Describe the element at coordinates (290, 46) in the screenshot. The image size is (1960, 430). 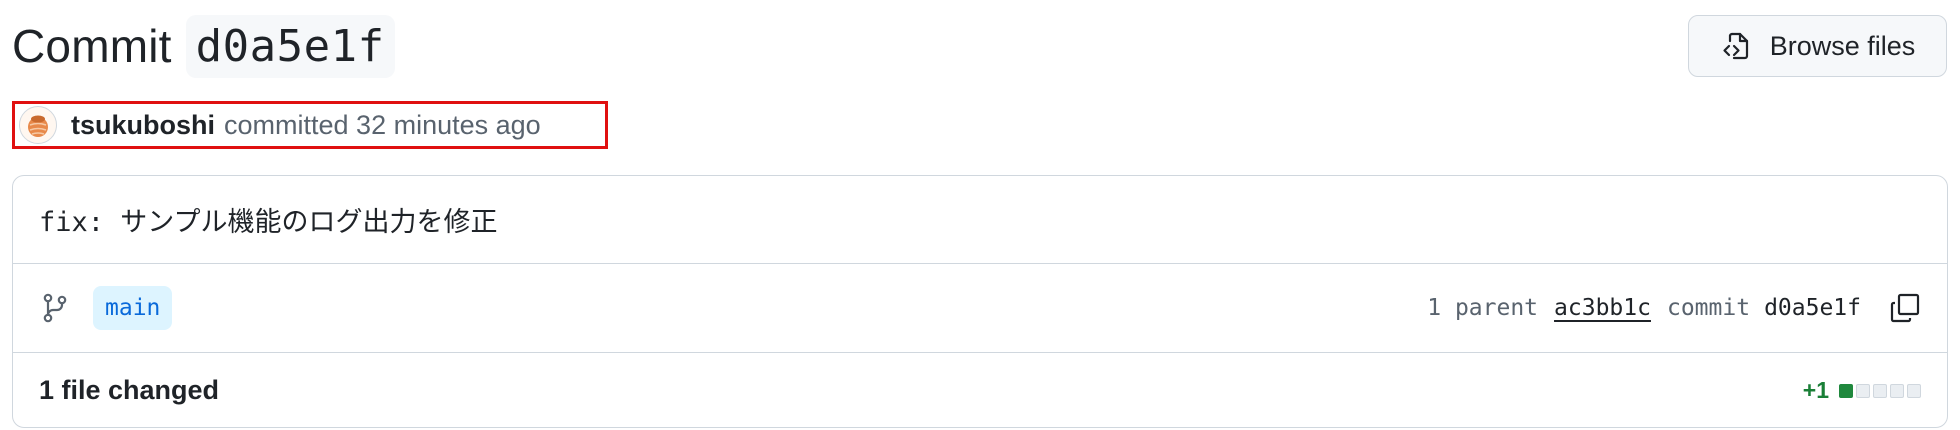
I see `commit-sha-title: d0a5e1f` at that location.